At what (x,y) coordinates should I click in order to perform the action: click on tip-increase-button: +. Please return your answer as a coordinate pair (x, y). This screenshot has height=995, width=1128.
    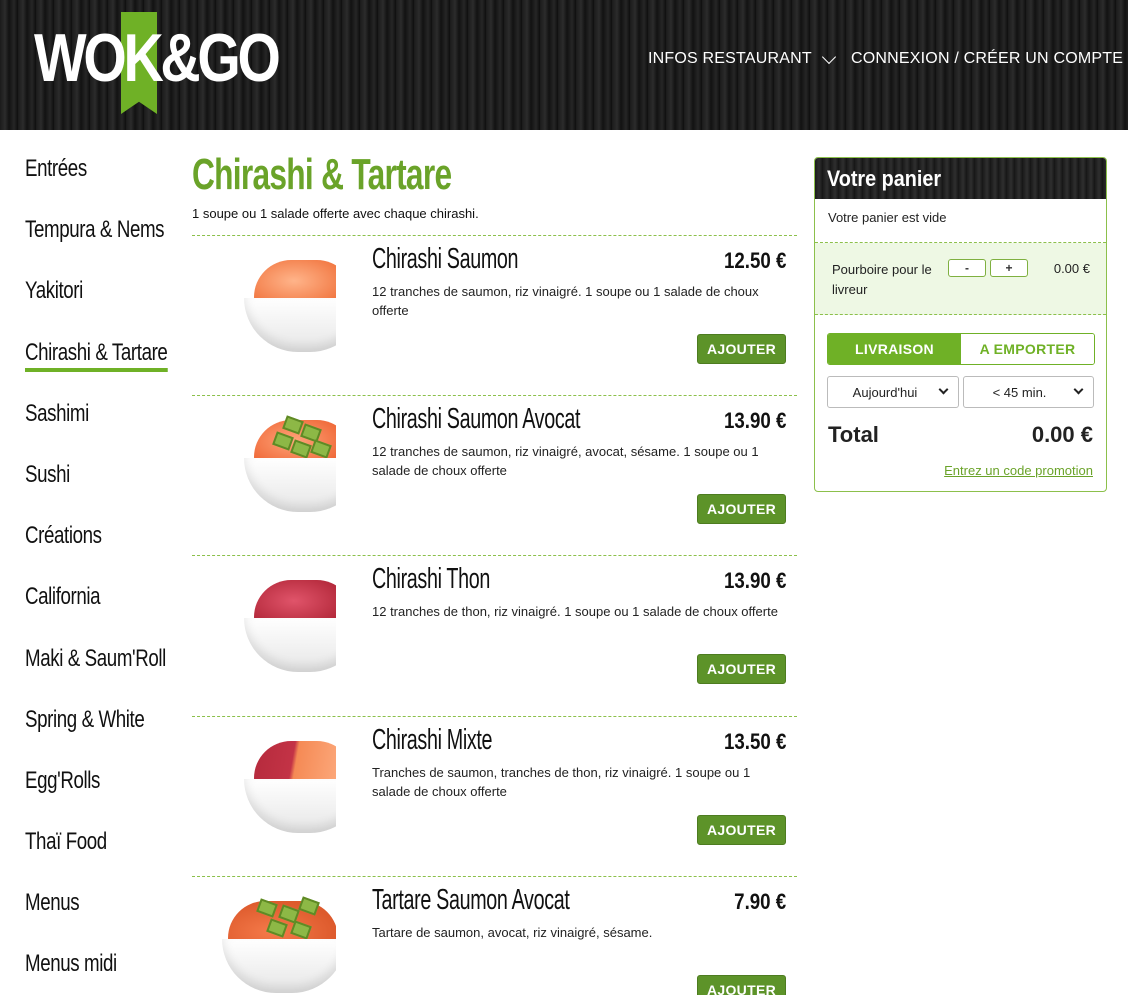
    Looking at the image, I should click on (1009, 268).